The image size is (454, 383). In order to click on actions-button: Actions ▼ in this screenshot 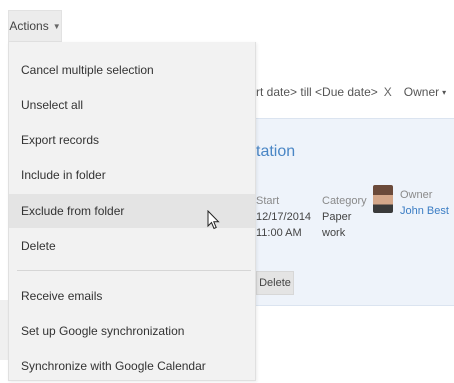, I will do `click(35, 26)`.